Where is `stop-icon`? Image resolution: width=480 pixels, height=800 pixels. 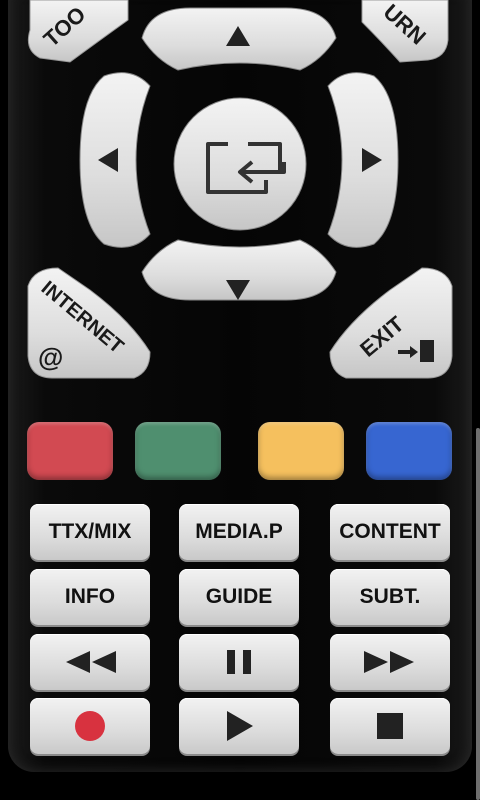
stop-icon is located at coordinates (390, 726).